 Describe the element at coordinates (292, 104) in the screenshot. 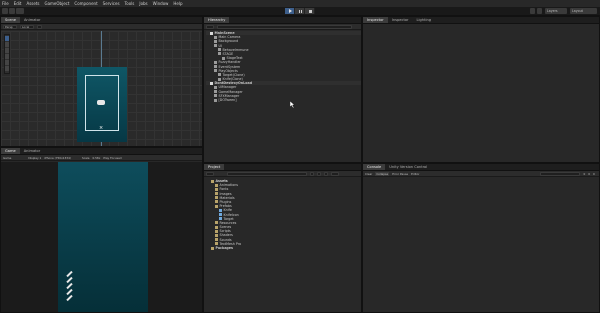

I see `mouse-cursor` at that location.